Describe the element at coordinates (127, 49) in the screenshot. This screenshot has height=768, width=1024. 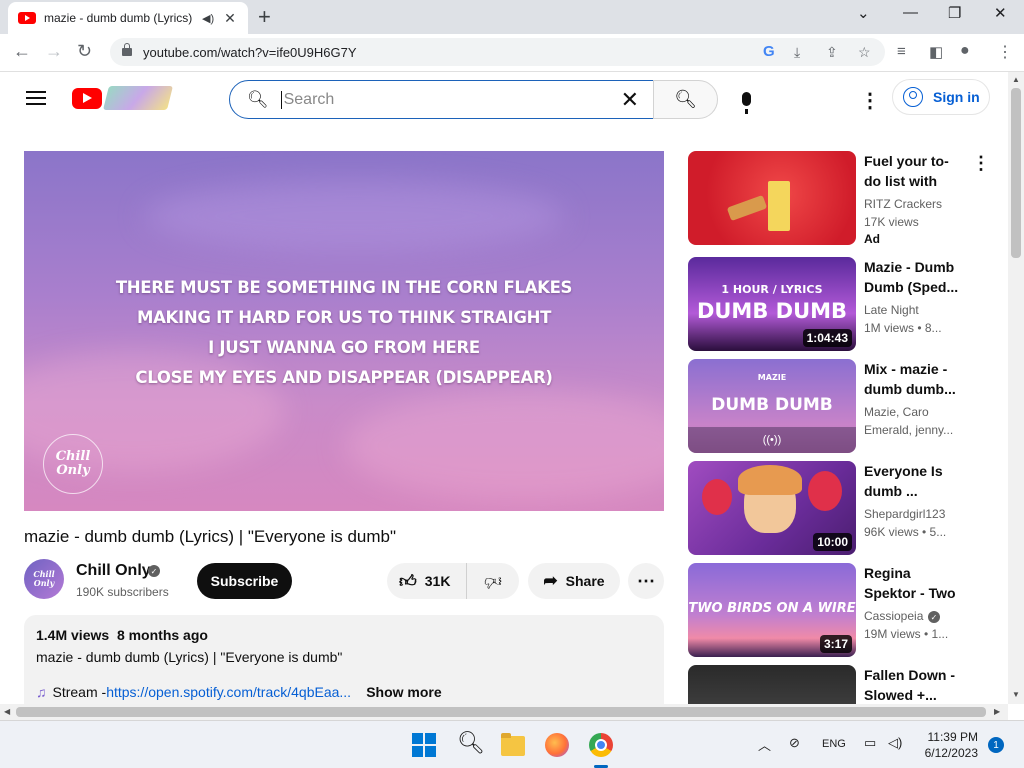
I see `lock-icon` at that location.